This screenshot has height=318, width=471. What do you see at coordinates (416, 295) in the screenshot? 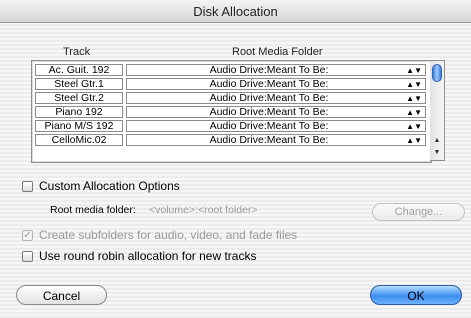
I see `ok-button: OK` at bounding box center [416, 295].